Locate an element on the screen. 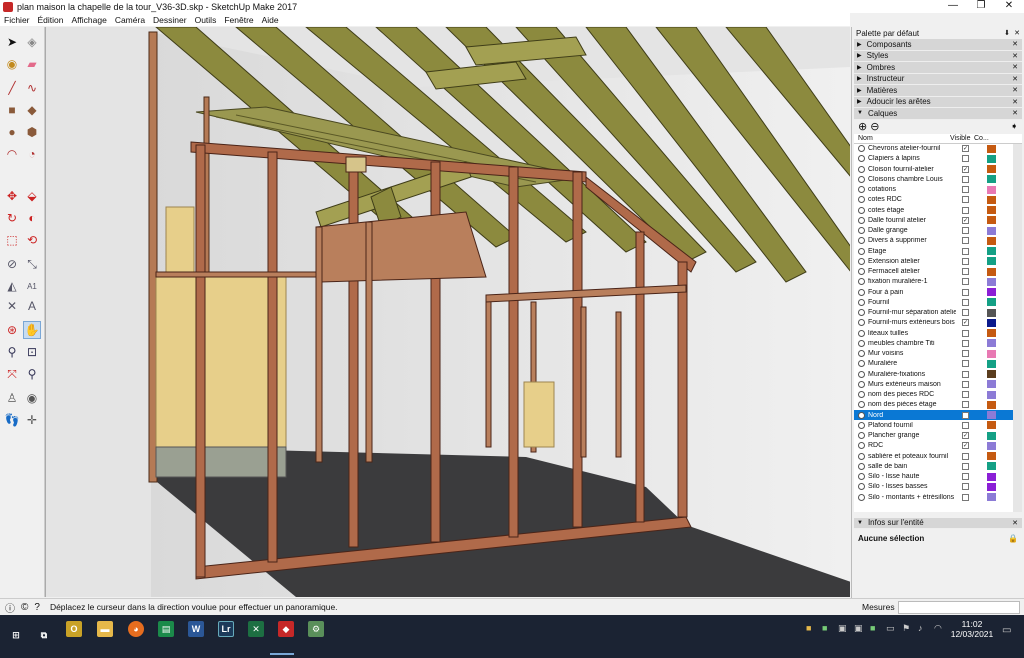 Image resolution: width=1024 pixels, height=658 pixels. notifications-icon: ▭ is located at coordinates (1006, 630).